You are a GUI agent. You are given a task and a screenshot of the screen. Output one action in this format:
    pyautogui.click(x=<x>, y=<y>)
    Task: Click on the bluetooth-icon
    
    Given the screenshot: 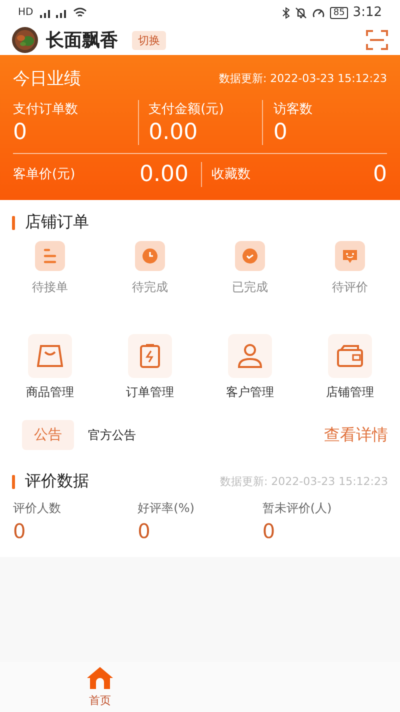 What is the action you would take?
    pyautogui.click(x=286, y=12)
    